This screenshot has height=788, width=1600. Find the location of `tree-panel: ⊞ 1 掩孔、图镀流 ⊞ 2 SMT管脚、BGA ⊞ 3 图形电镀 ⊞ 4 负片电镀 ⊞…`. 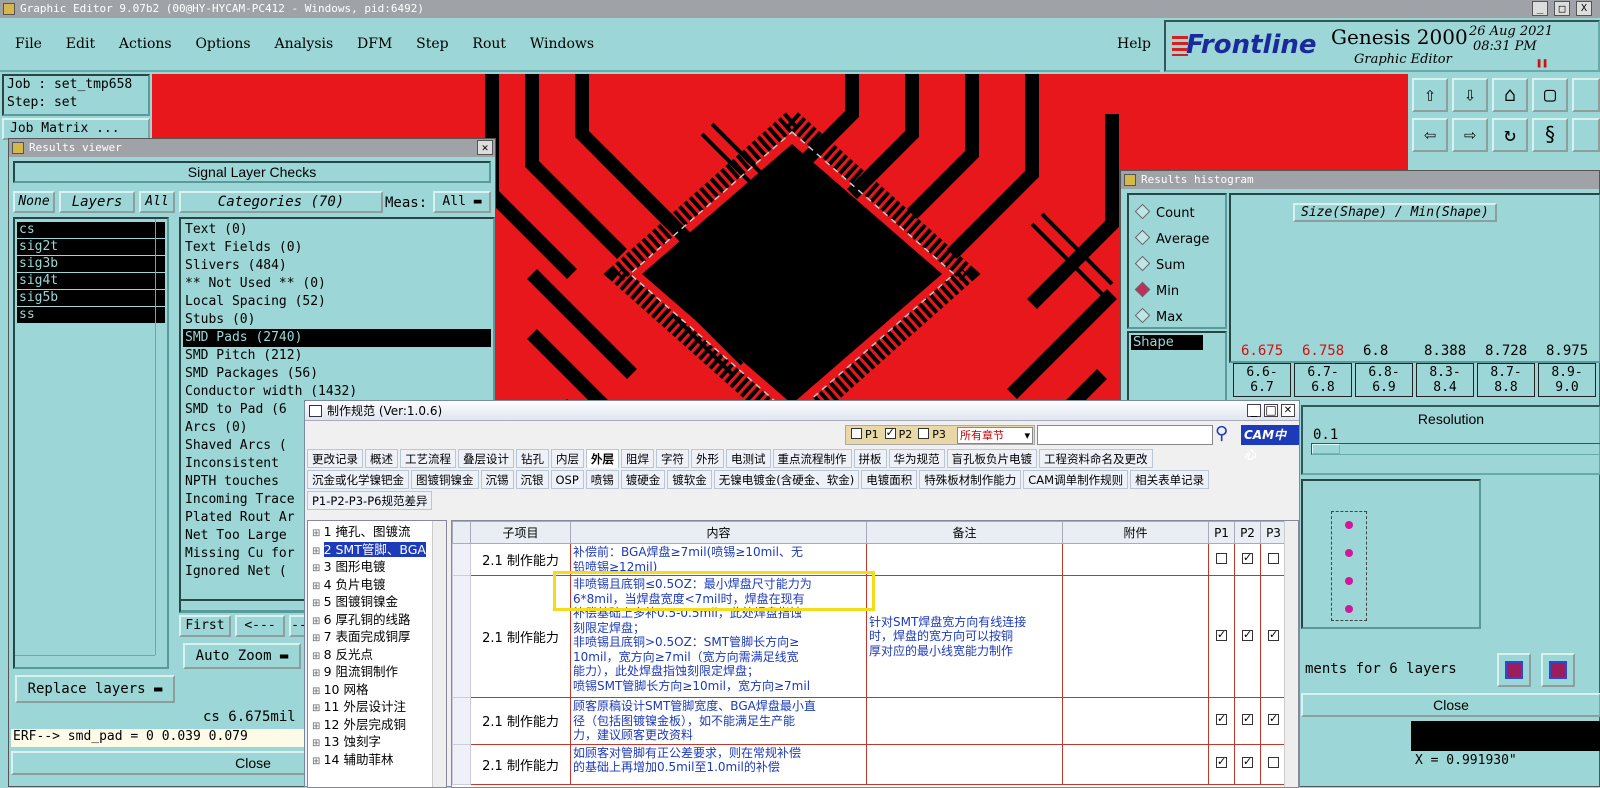

tree-panel: ⊞ 1 掩孔、图镀流 ⊞ 2 SMT管脚、BGA ⊞ 3 图形电镀 ⊞ 4 负片电镀 ⊞… is located at coordinates (377, 654).